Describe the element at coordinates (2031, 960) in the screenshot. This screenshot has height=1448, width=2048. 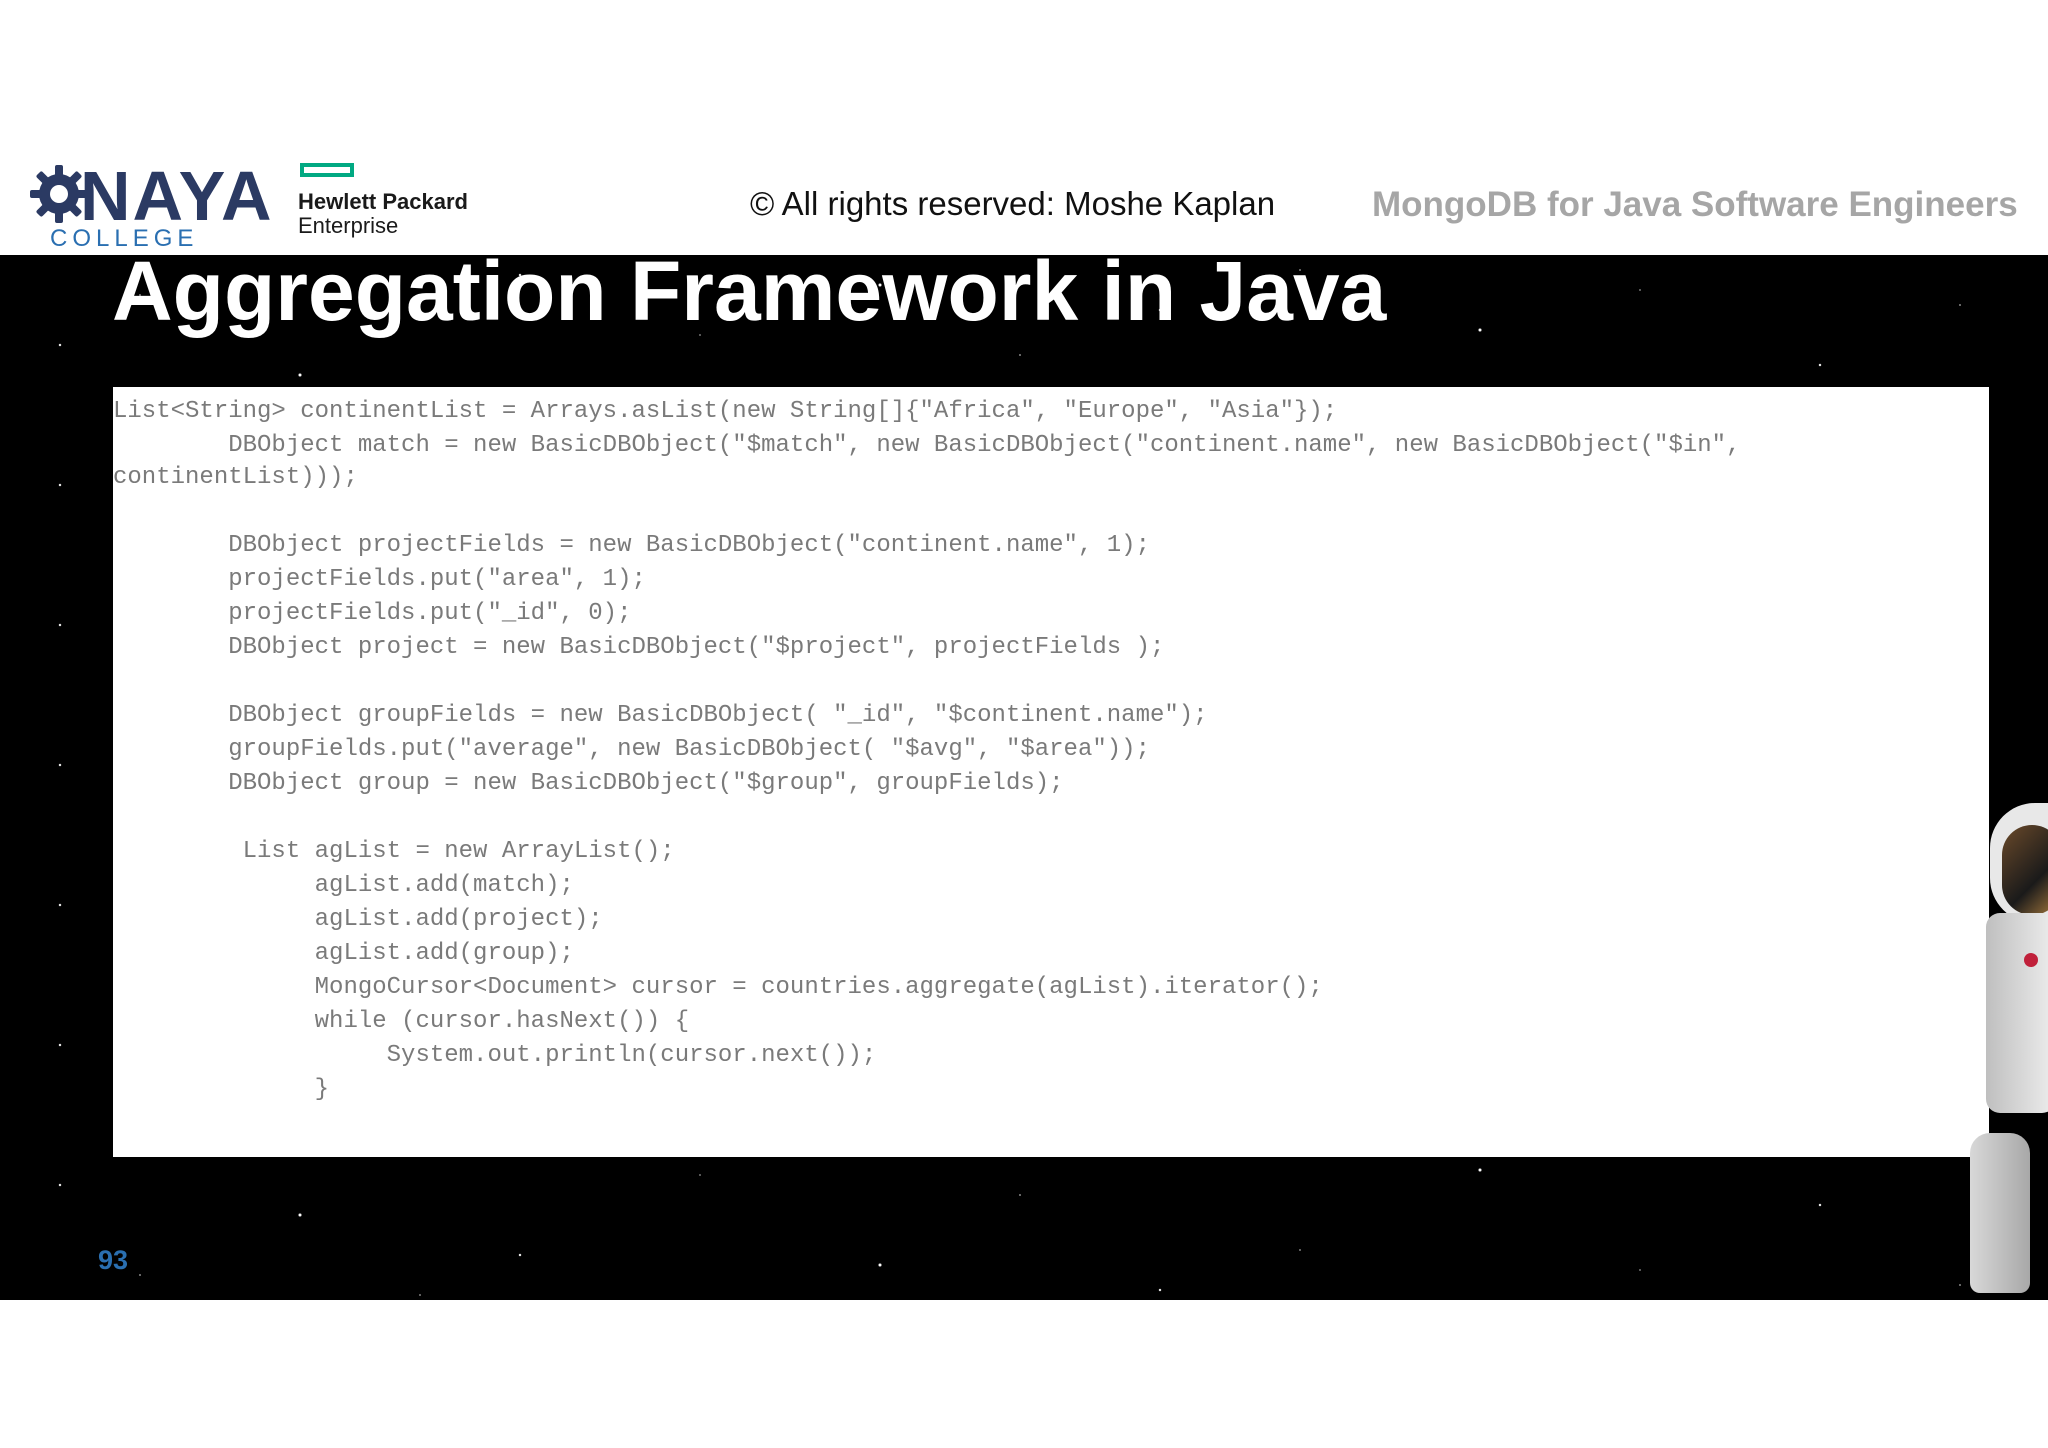
I see `astronaut-patch-icon` at that location.